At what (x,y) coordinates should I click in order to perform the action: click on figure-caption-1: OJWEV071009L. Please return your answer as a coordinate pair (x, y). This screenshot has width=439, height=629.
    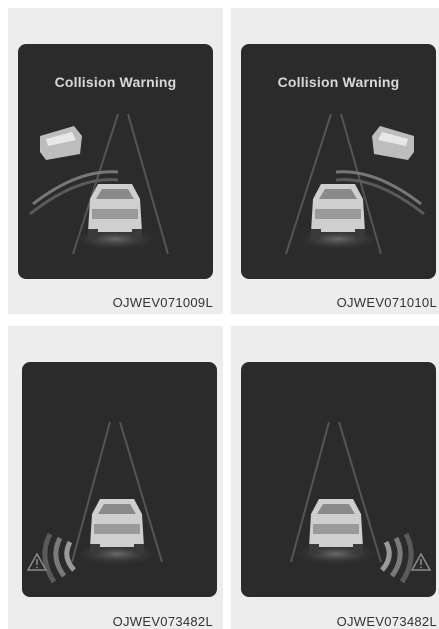
    Looking at the image, I should click on (162, 302).